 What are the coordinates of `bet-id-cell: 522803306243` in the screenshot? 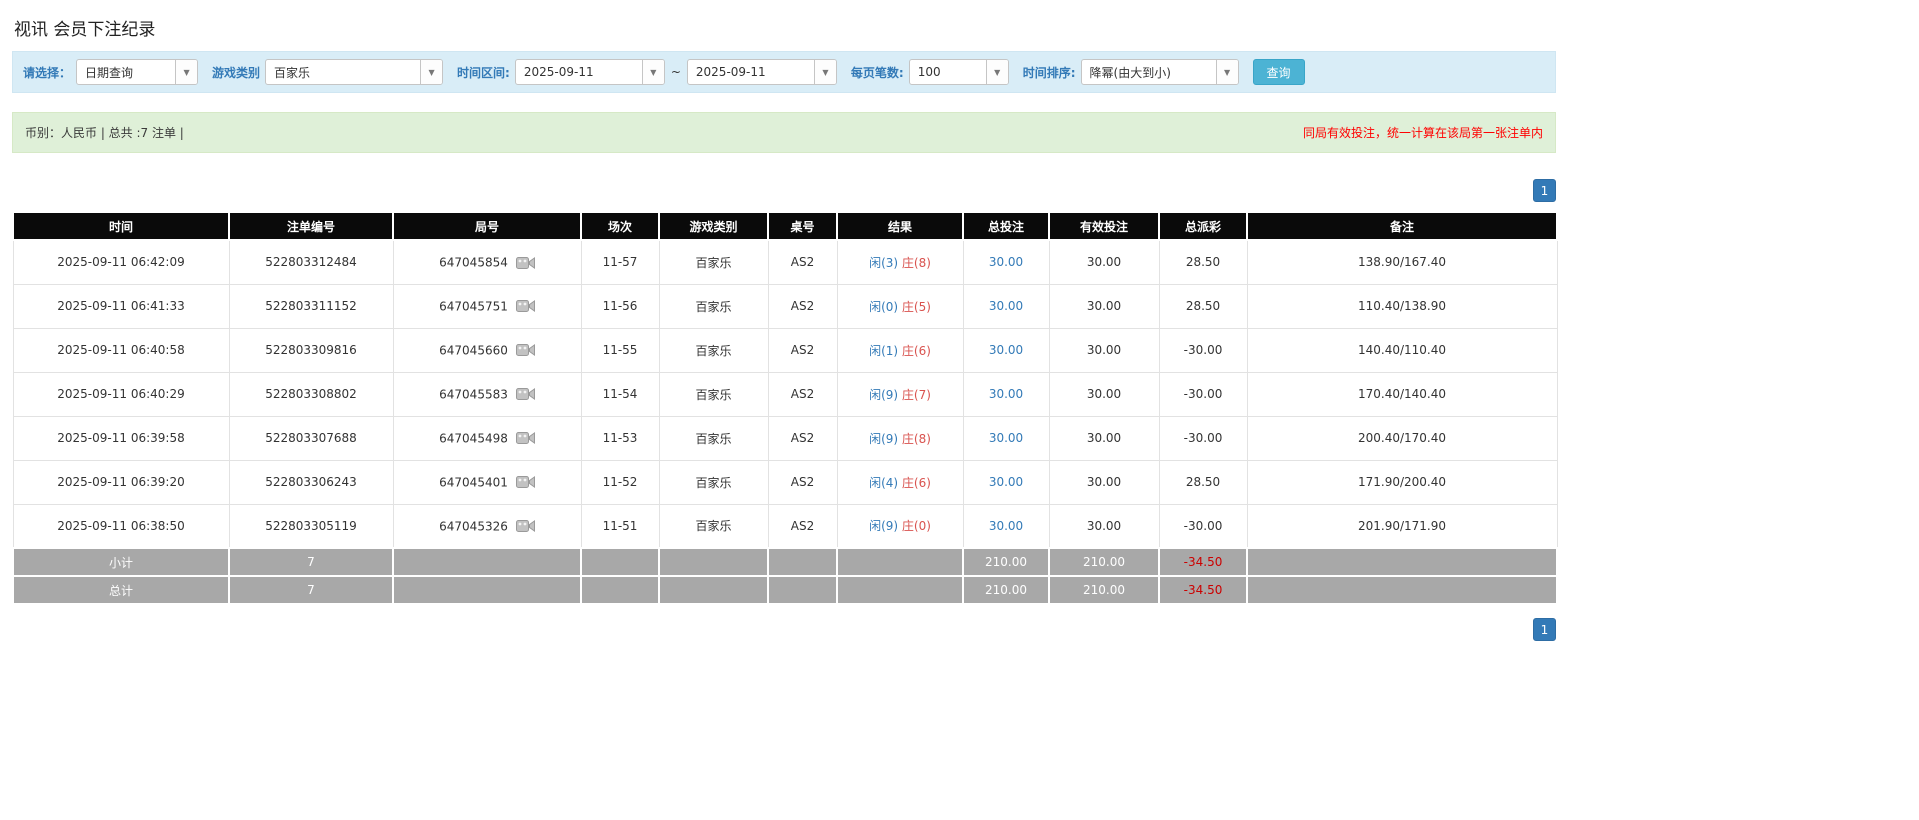 It's located at (311, 482).